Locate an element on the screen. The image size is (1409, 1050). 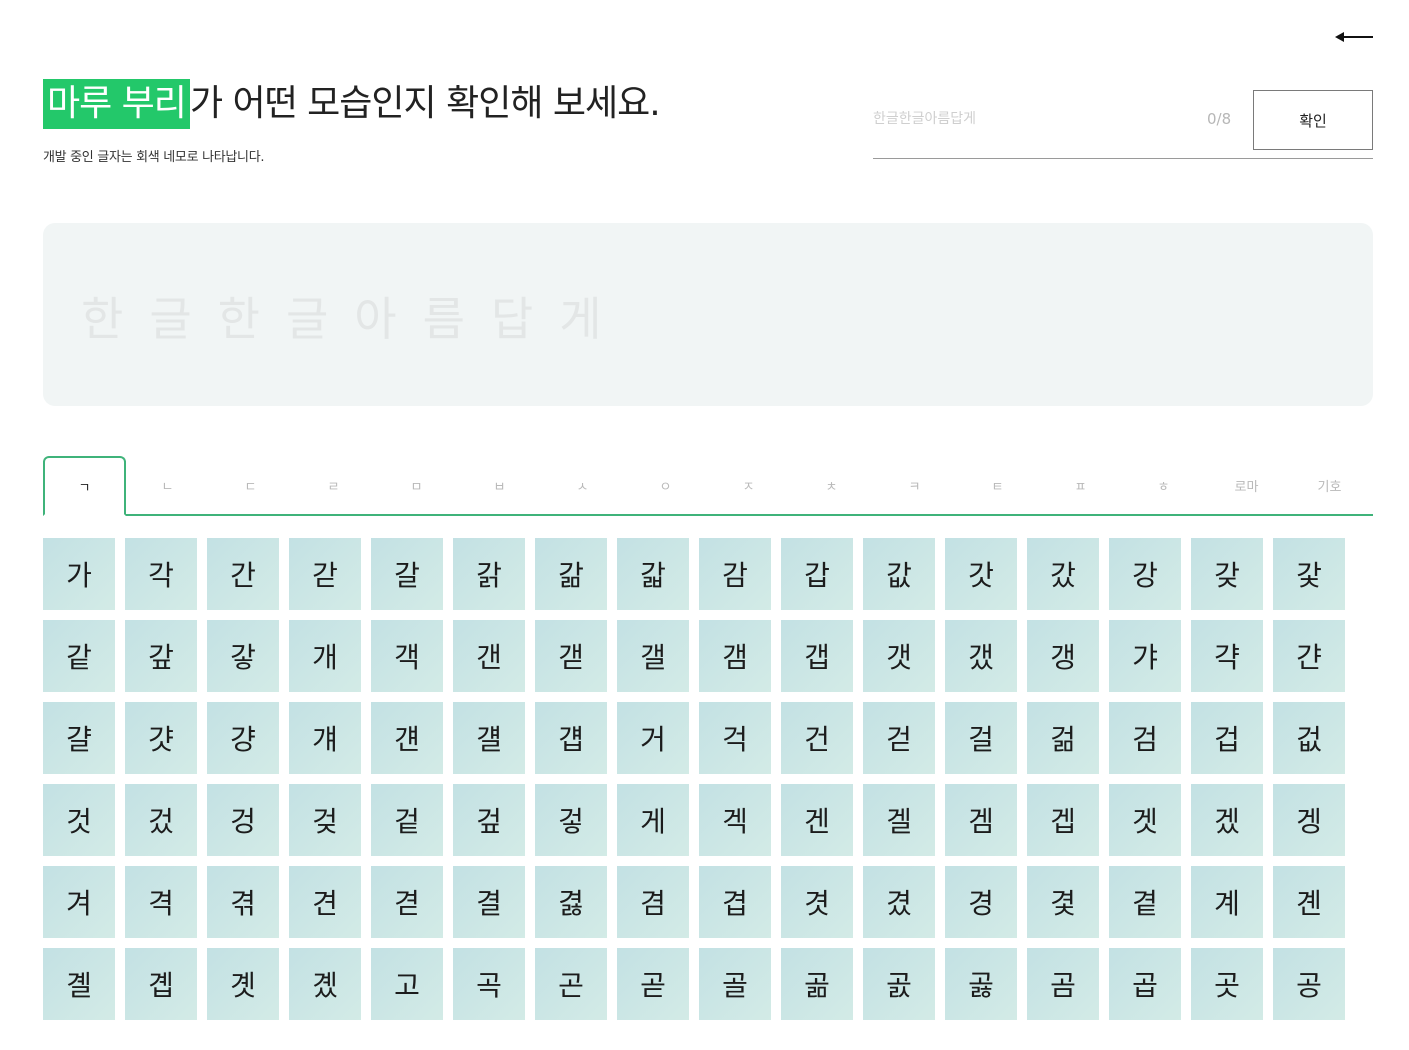
glyph-cell: 갰 is located at coordinates (981, 656).